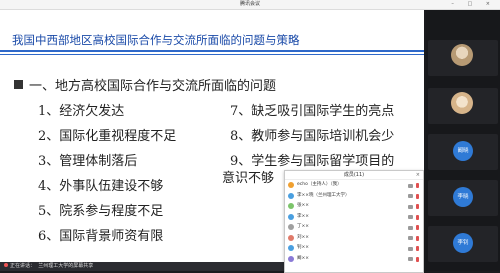 The height and width of the screenshot is (273, 500). I want to click on member-name: 阚××, so click(303, 258).